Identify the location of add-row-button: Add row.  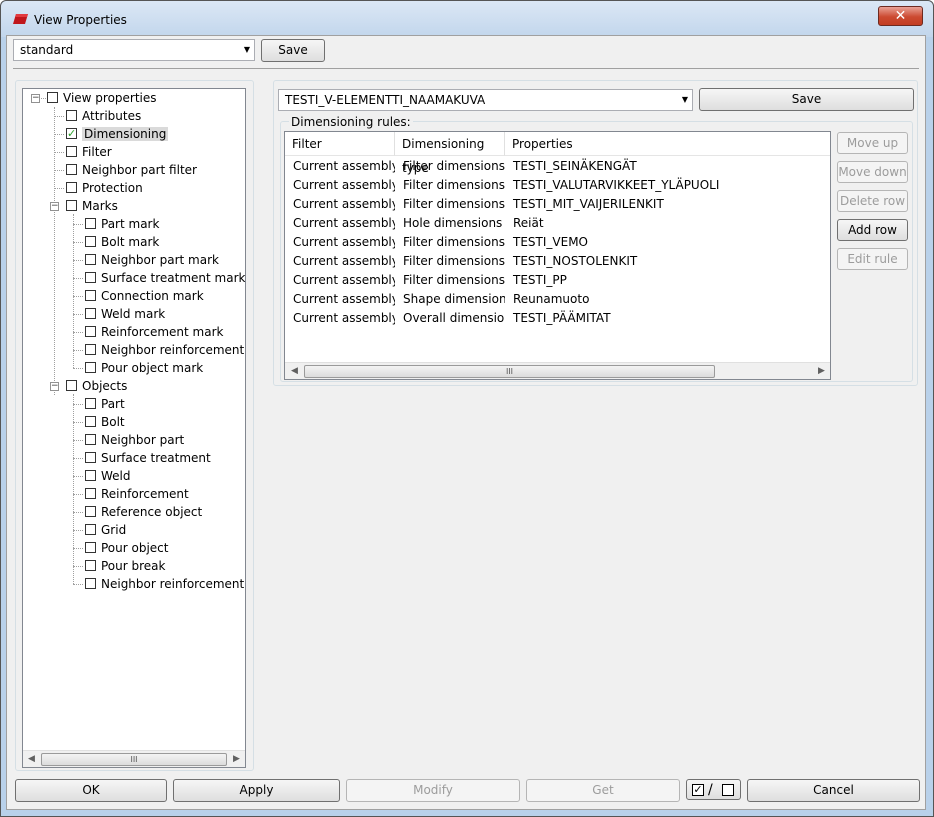
(872, 230).